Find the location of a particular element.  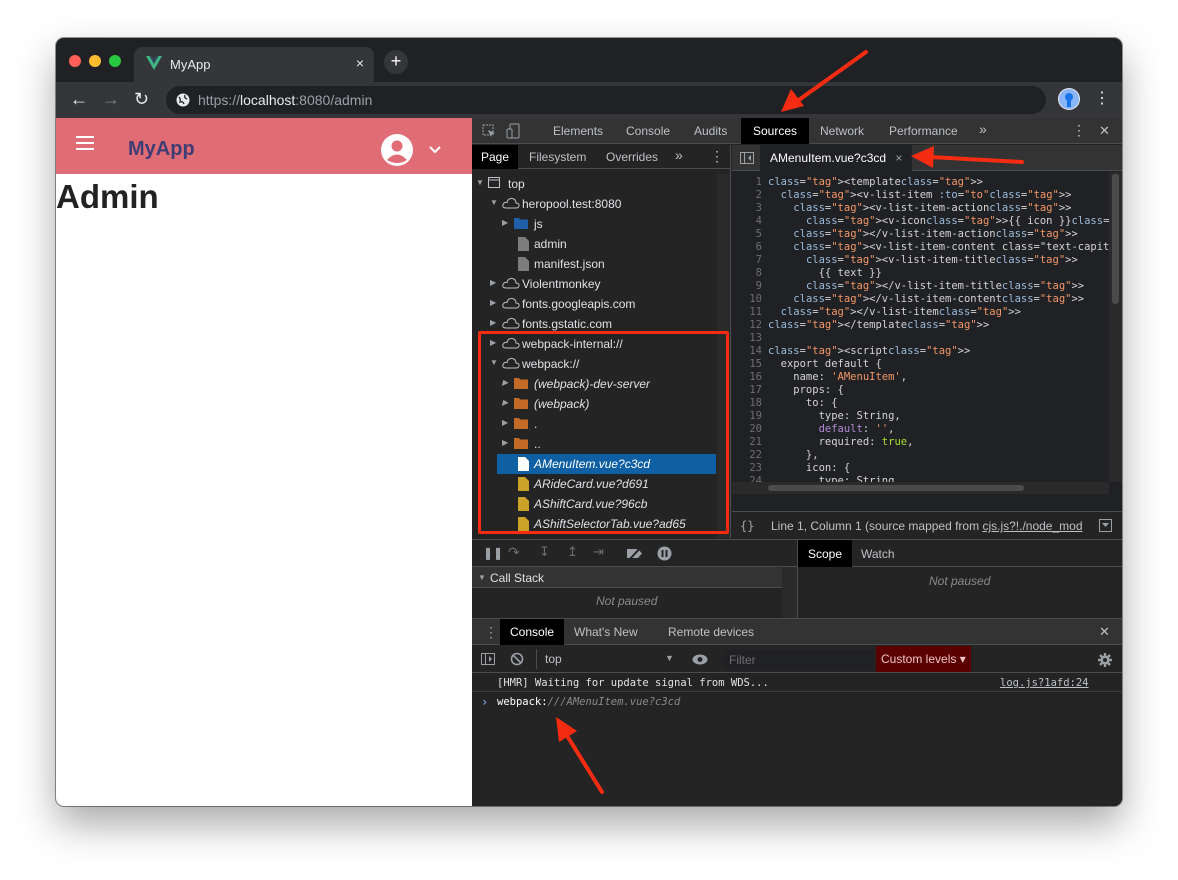

call-stack-header: ▼ Call Stack is located at coordinates (627, 577).